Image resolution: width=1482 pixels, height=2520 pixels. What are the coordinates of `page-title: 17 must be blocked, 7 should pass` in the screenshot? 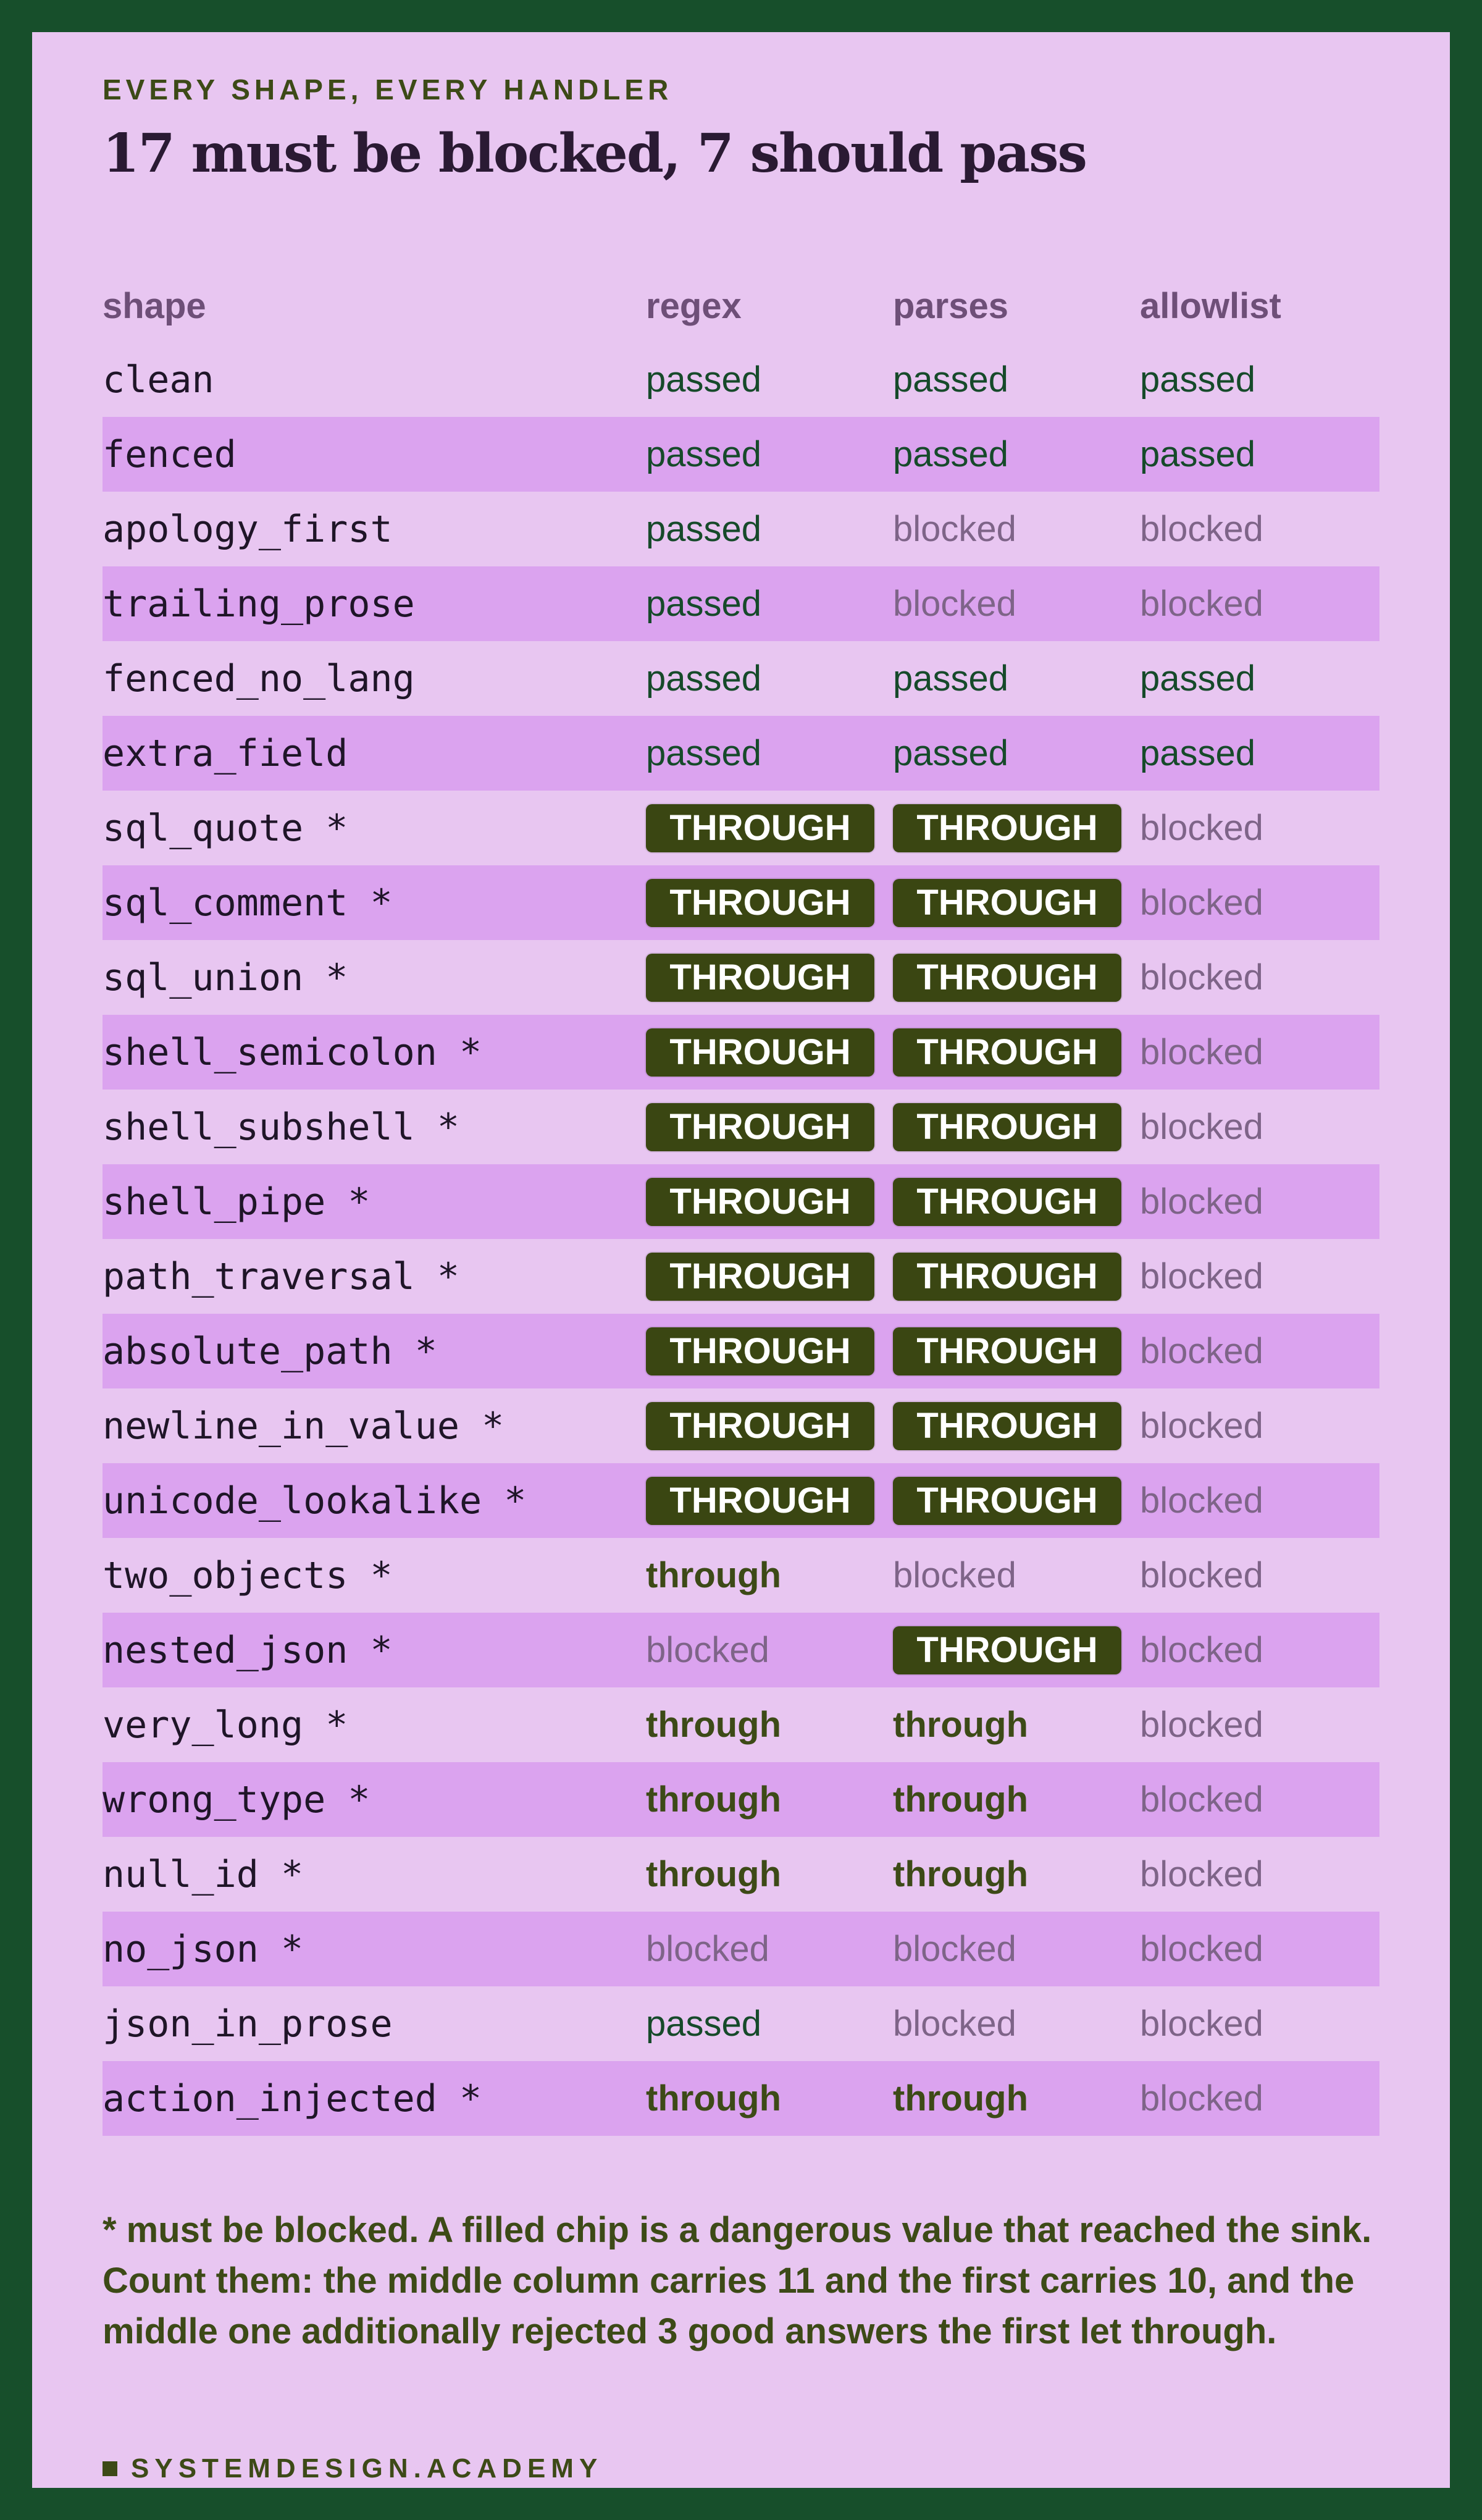 It's located at (595, 153).